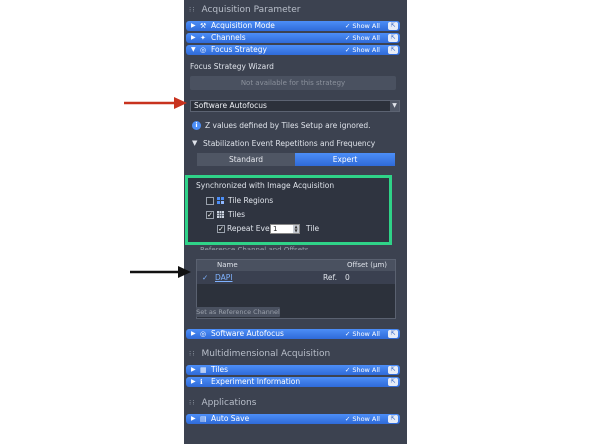 Image resolution: width=592 pixels, height=444 pixels. What do you see at coordinates (296, 229) in the screenshot?
I see `stepper-arrows-icon: ▲ ▼` at bounding box center [296, 229].